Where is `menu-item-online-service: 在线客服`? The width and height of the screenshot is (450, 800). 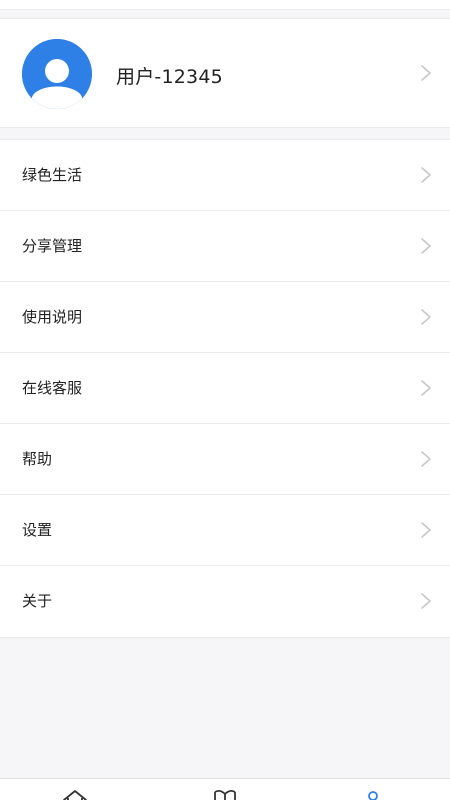 menu-item-online-service: 在线客服 is located at coordinates (225, 388).